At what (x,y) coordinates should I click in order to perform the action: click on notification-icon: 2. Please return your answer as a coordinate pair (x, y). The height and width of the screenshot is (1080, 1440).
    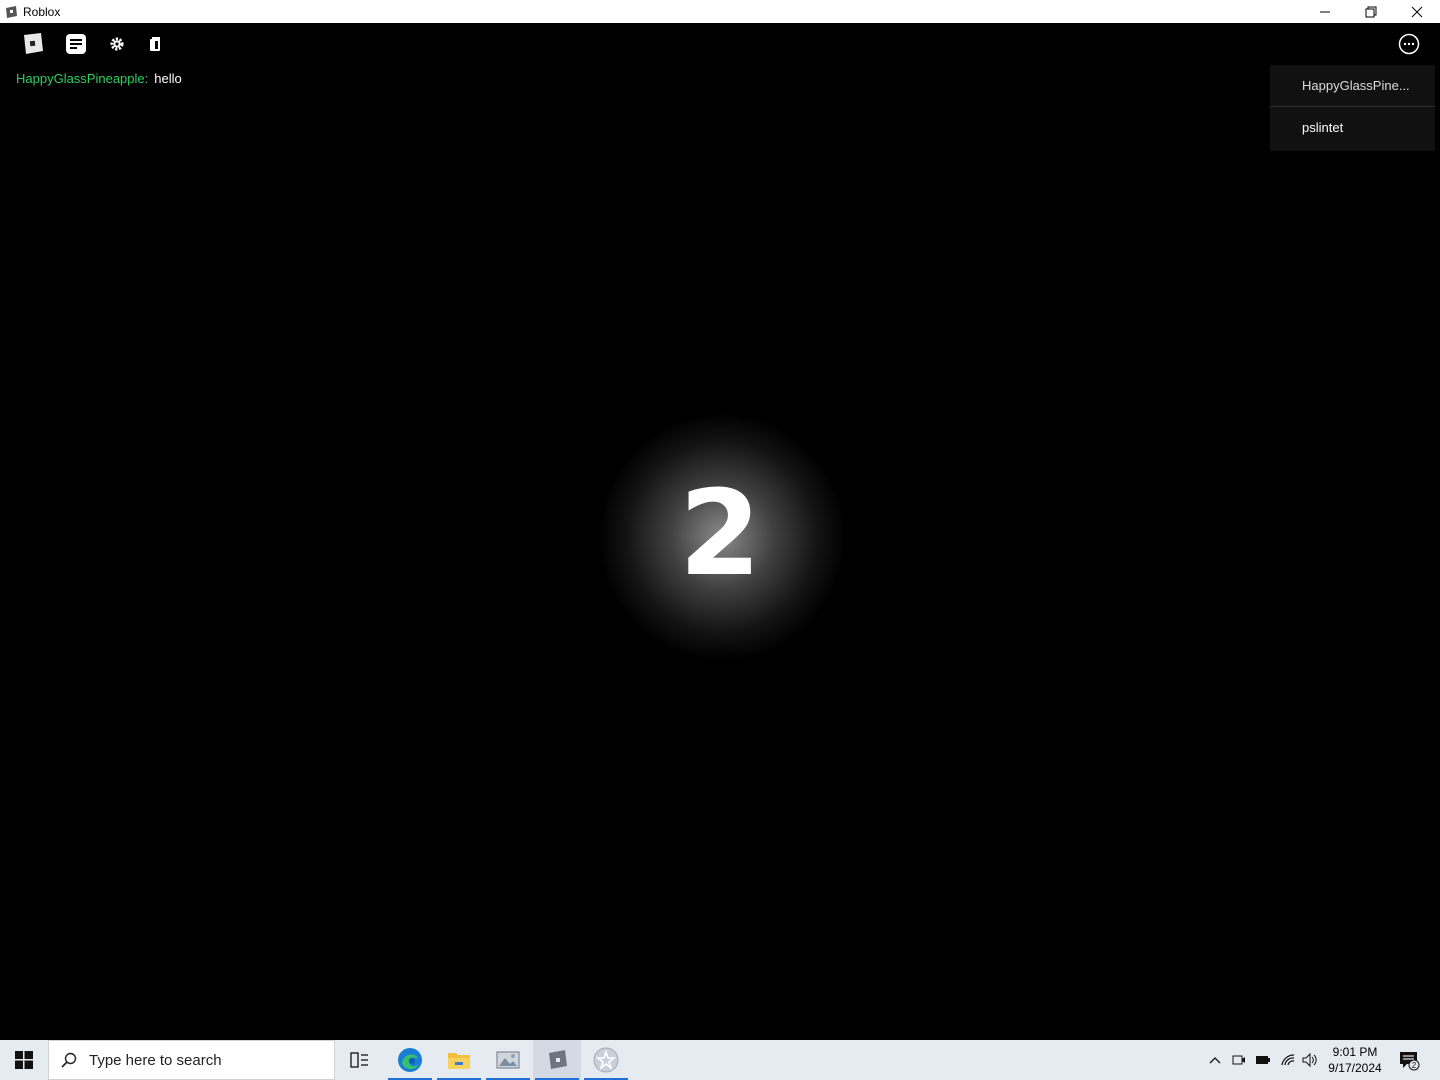
    Looking at the image, I should click on (1410, 1061).